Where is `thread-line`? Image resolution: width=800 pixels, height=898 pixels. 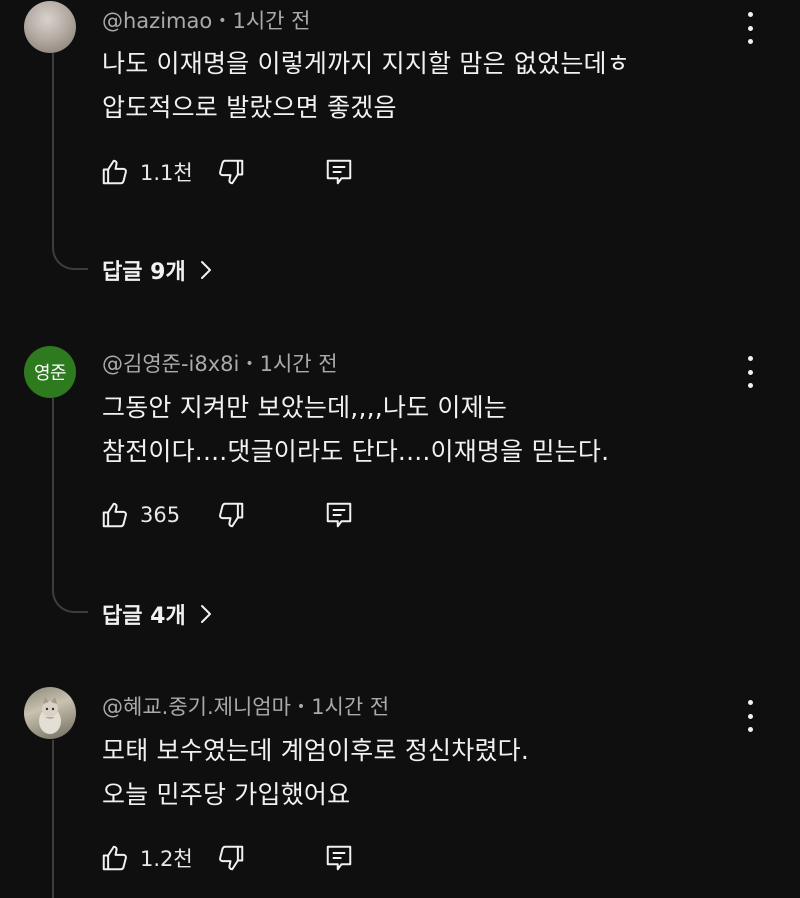 thread-line is located at coordinates (53, 819).